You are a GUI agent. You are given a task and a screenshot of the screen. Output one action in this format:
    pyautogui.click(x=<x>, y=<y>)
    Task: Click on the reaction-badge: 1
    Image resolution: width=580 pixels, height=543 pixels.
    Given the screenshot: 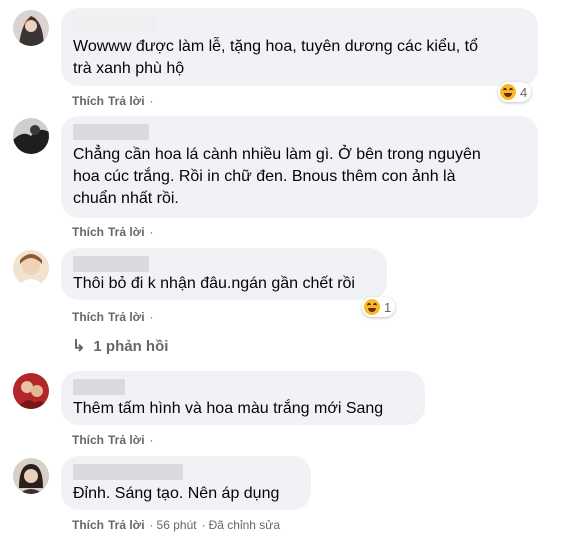 What is the action you would take?
    pyautogui.click(x=379, y=307)
    